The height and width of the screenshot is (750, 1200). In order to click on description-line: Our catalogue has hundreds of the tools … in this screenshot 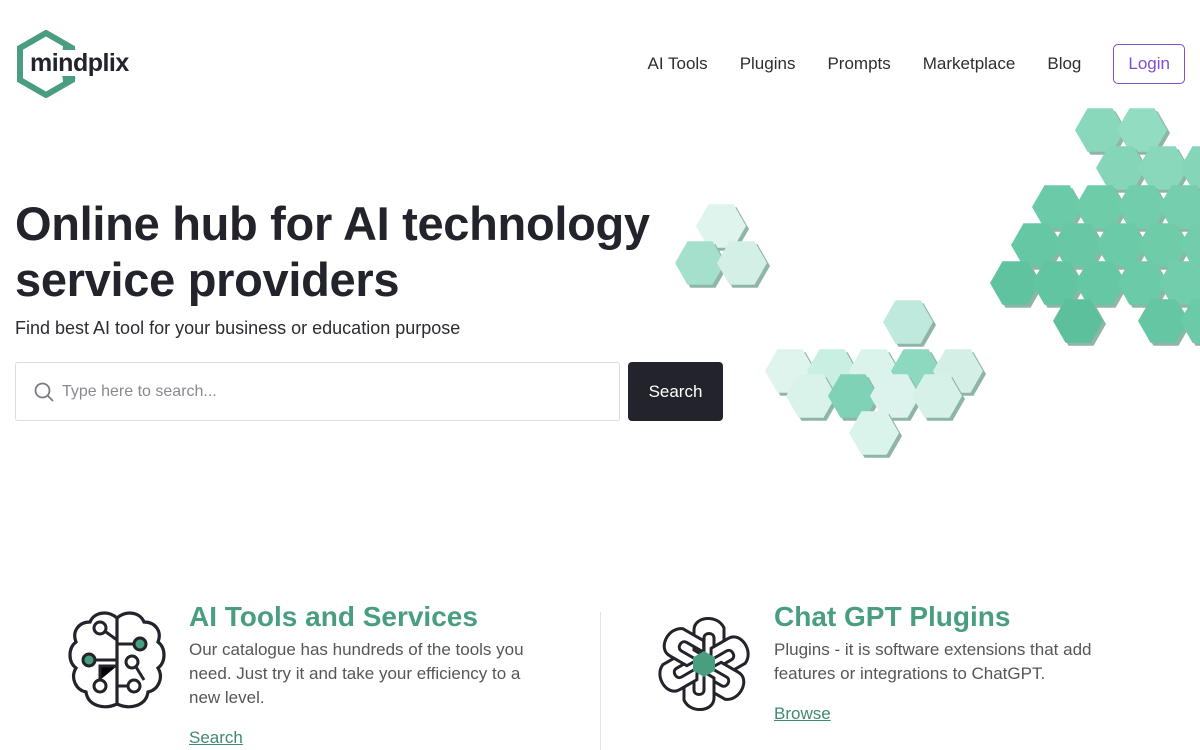, I will do `click(356, 649)`.